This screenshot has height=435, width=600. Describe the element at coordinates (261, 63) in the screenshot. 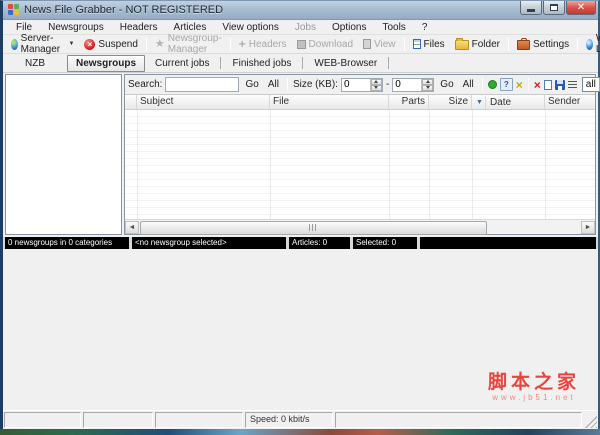

I see `tab-finished-jobs: Finished jobs` at that location.